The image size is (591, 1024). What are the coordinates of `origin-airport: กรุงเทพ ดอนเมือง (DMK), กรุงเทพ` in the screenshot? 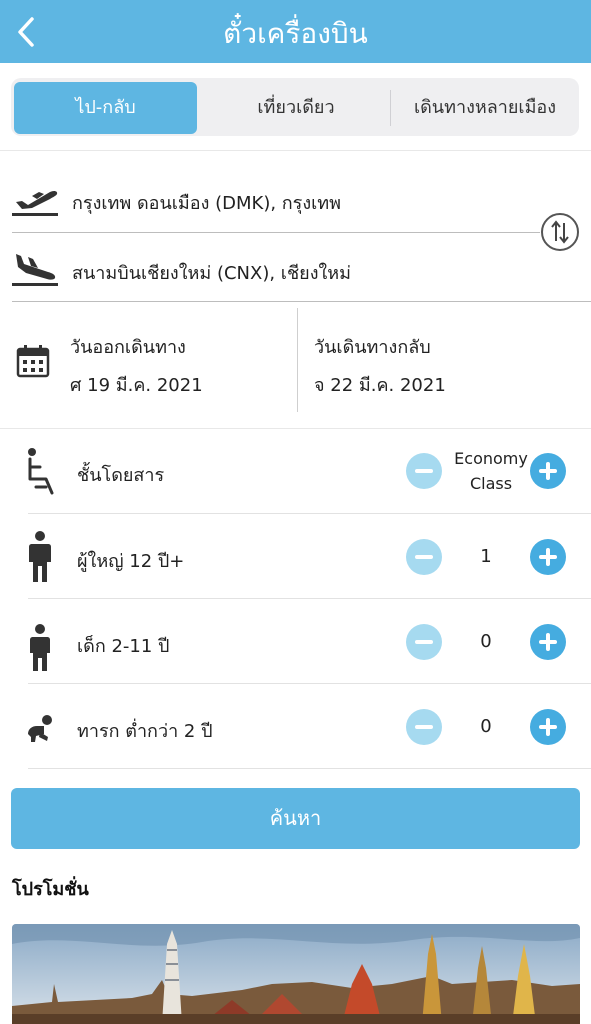 It's located at (206, 202).